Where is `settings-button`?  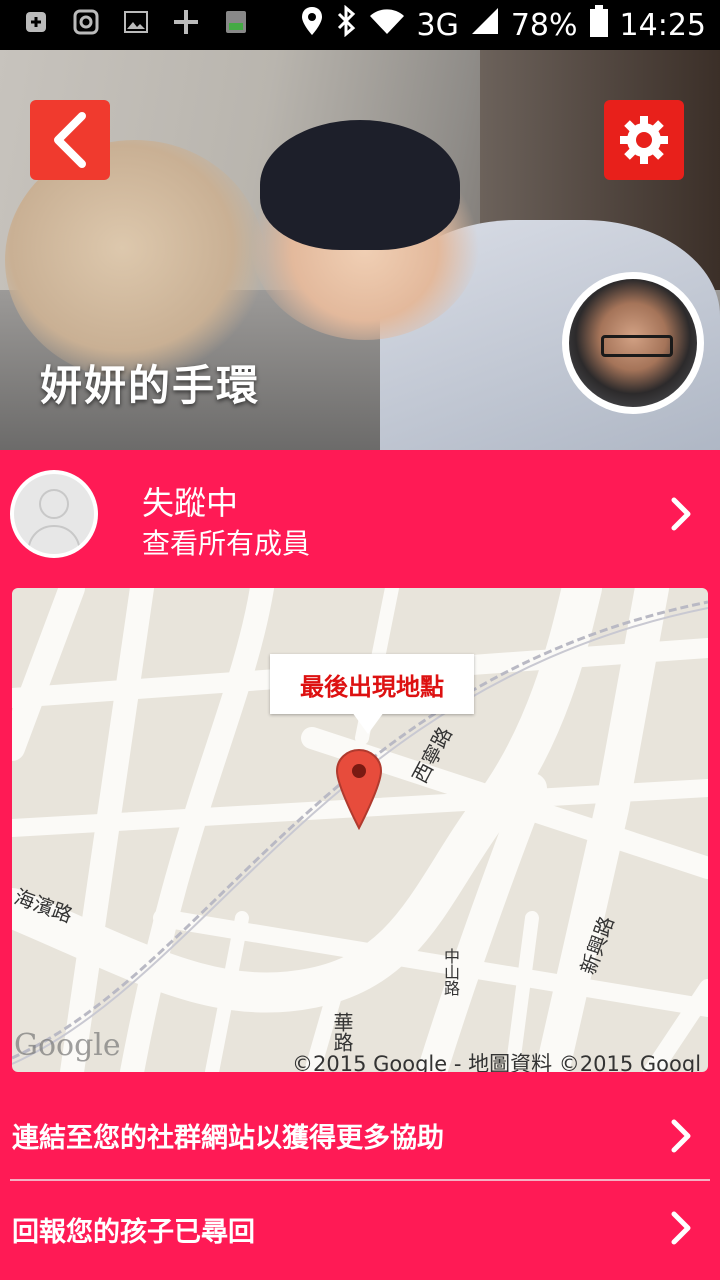 settings-button is located at coordinates (644, 140).